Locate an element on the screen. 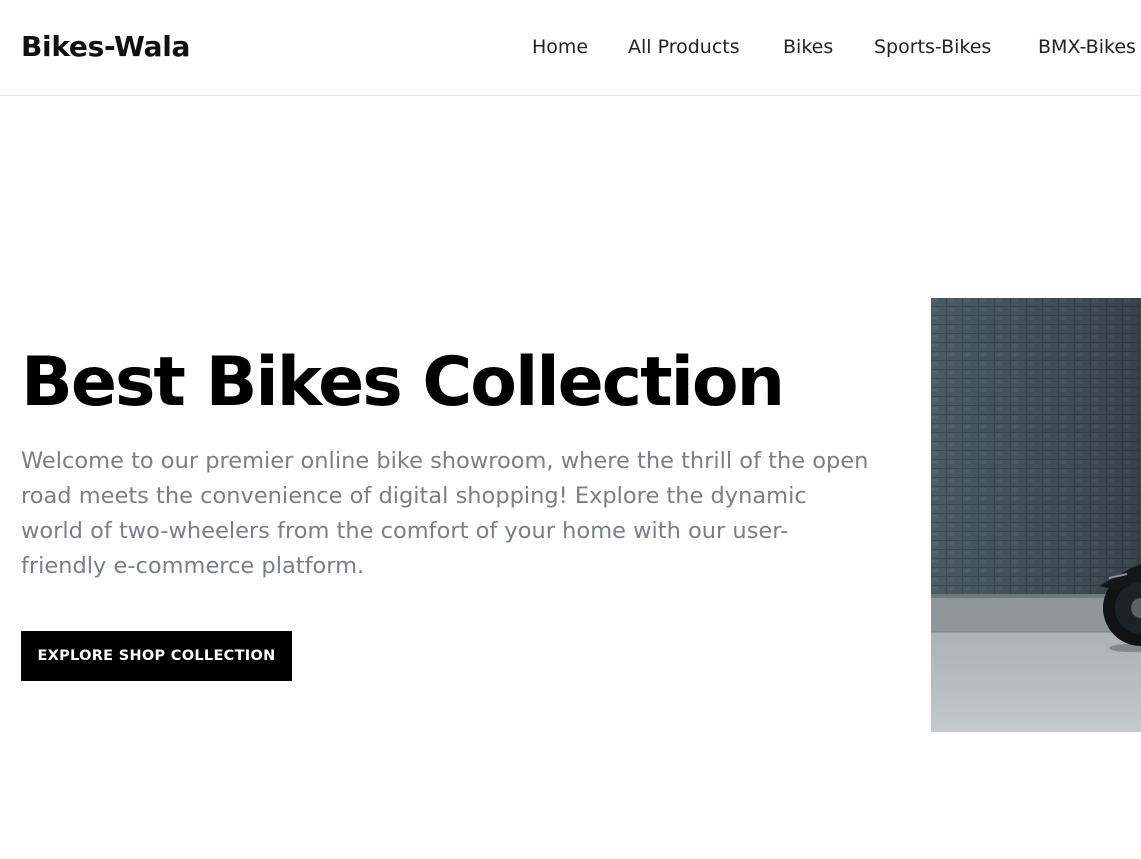  nav-link-bikes: Bikes is located at coordinates (808, 47).